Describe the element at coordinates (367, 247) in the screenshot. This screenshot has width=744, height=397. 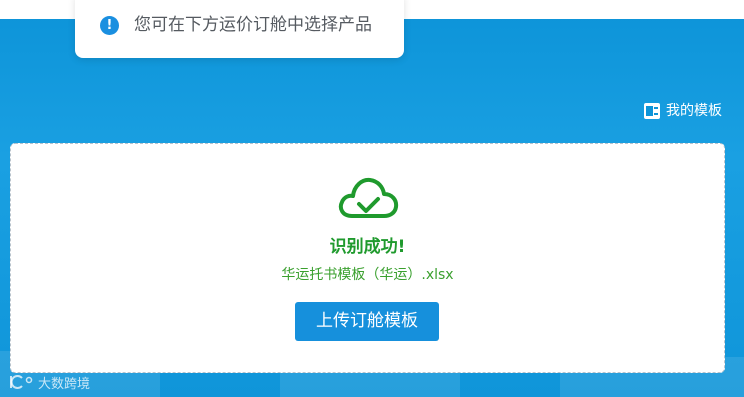
I see `recognition-status: 识别成功!` at that location.